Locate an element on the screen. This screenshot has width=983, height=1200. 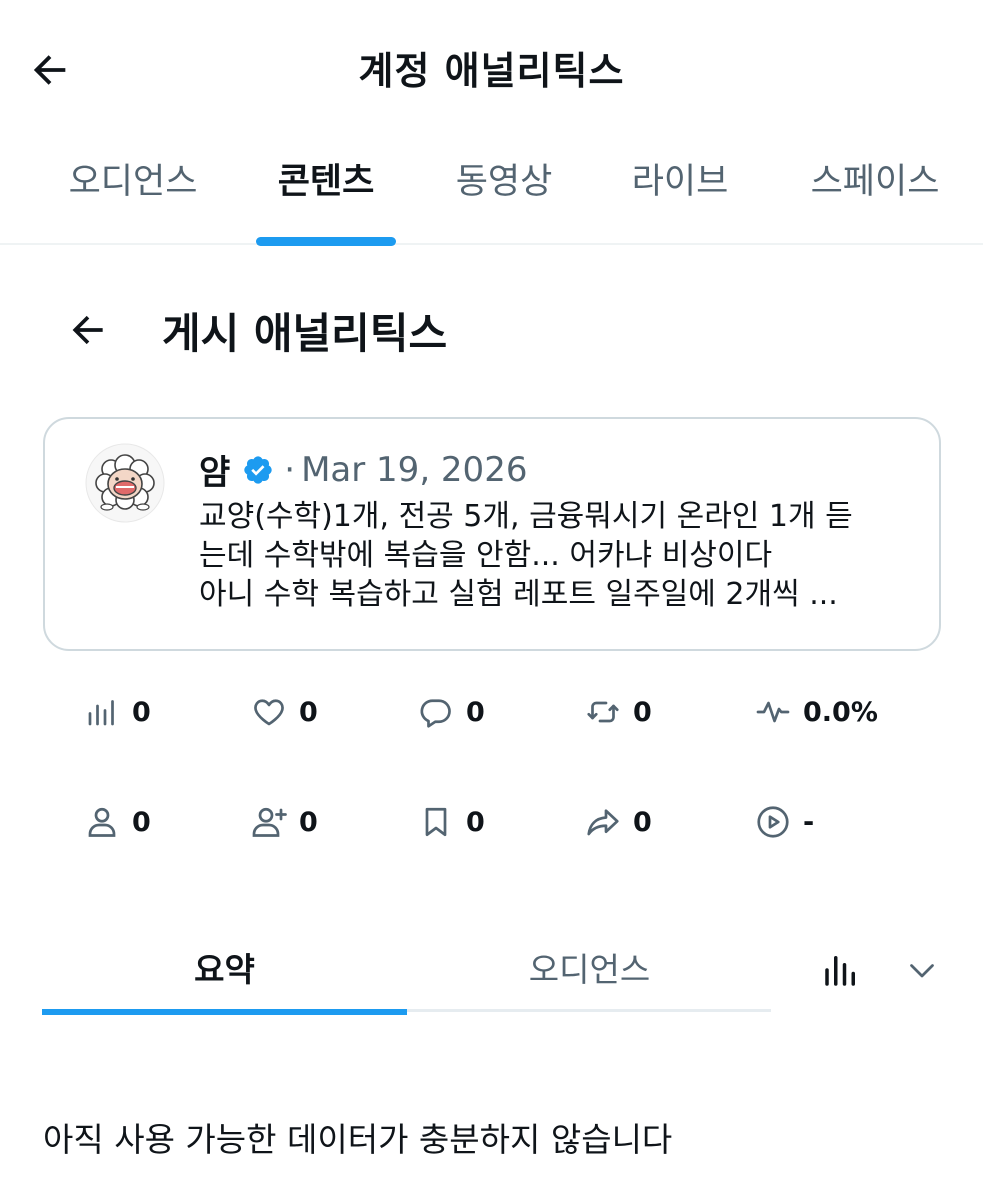
post-text-line: 는데 수학밖에 복습을 안함... 어카냐 비상이다 is located at coordinates (486, 555).